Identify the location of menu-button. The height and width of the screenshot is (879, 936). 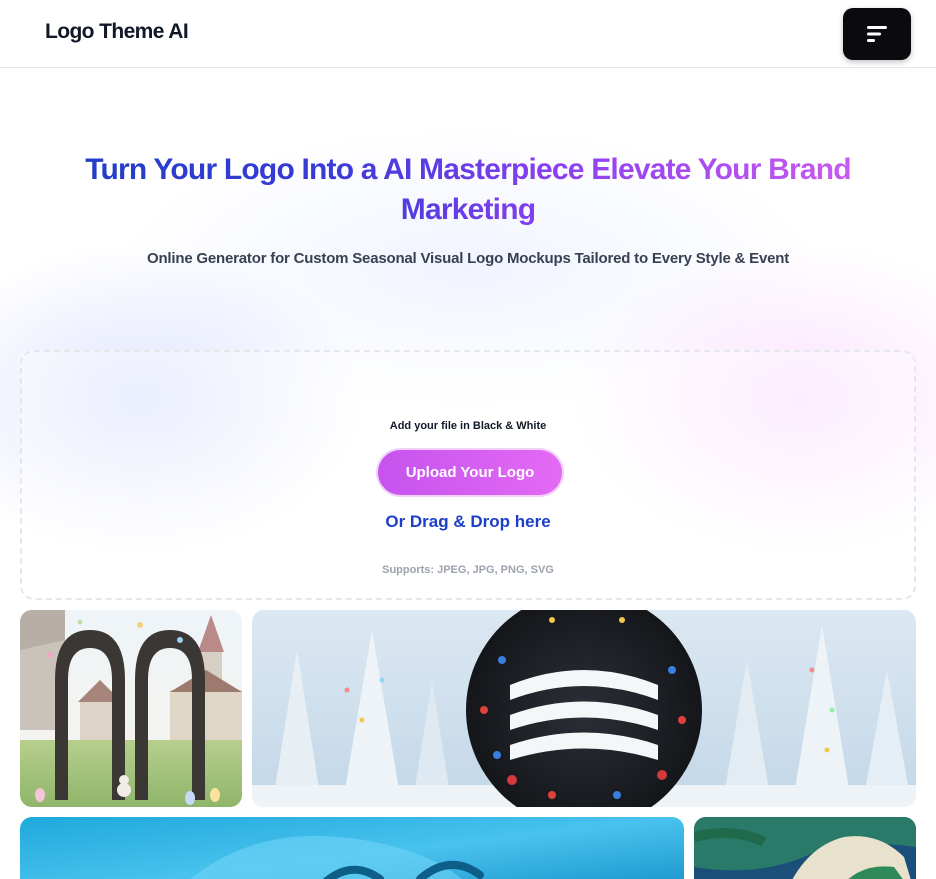
(877, 34).